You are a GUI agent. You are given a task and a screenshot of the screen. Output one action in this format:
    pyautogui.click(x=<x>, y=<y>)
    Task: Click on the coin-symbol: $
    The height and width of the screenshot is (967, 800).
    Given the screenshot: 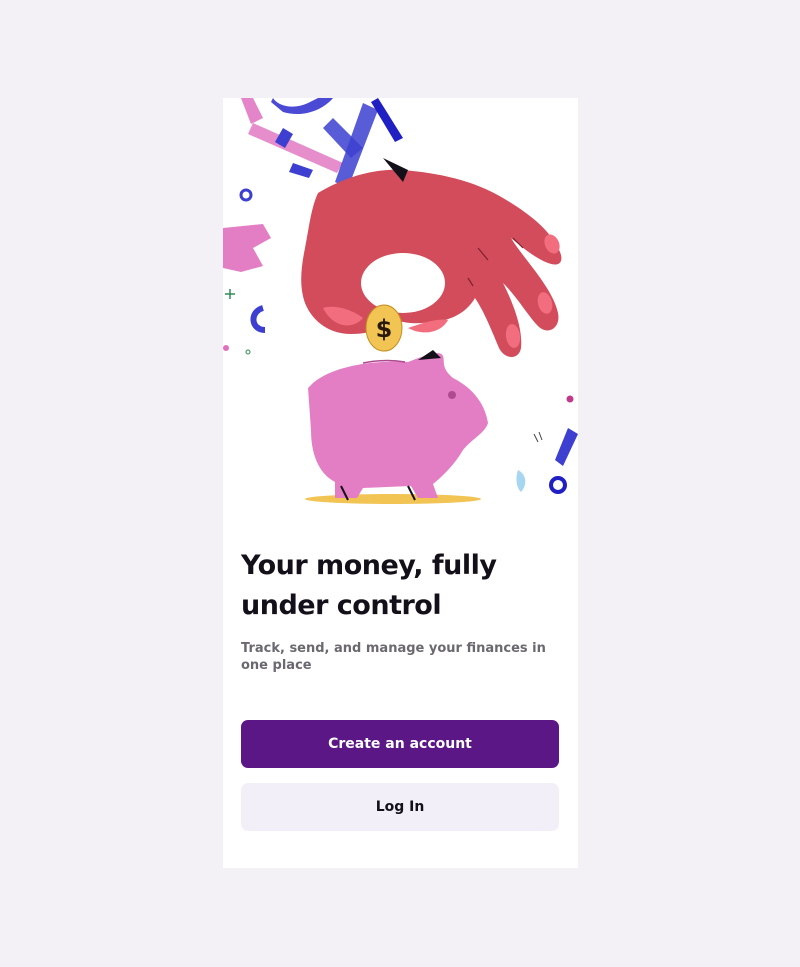 What is the action you would take?
    pyautogui.click(x=384, y=329)
    